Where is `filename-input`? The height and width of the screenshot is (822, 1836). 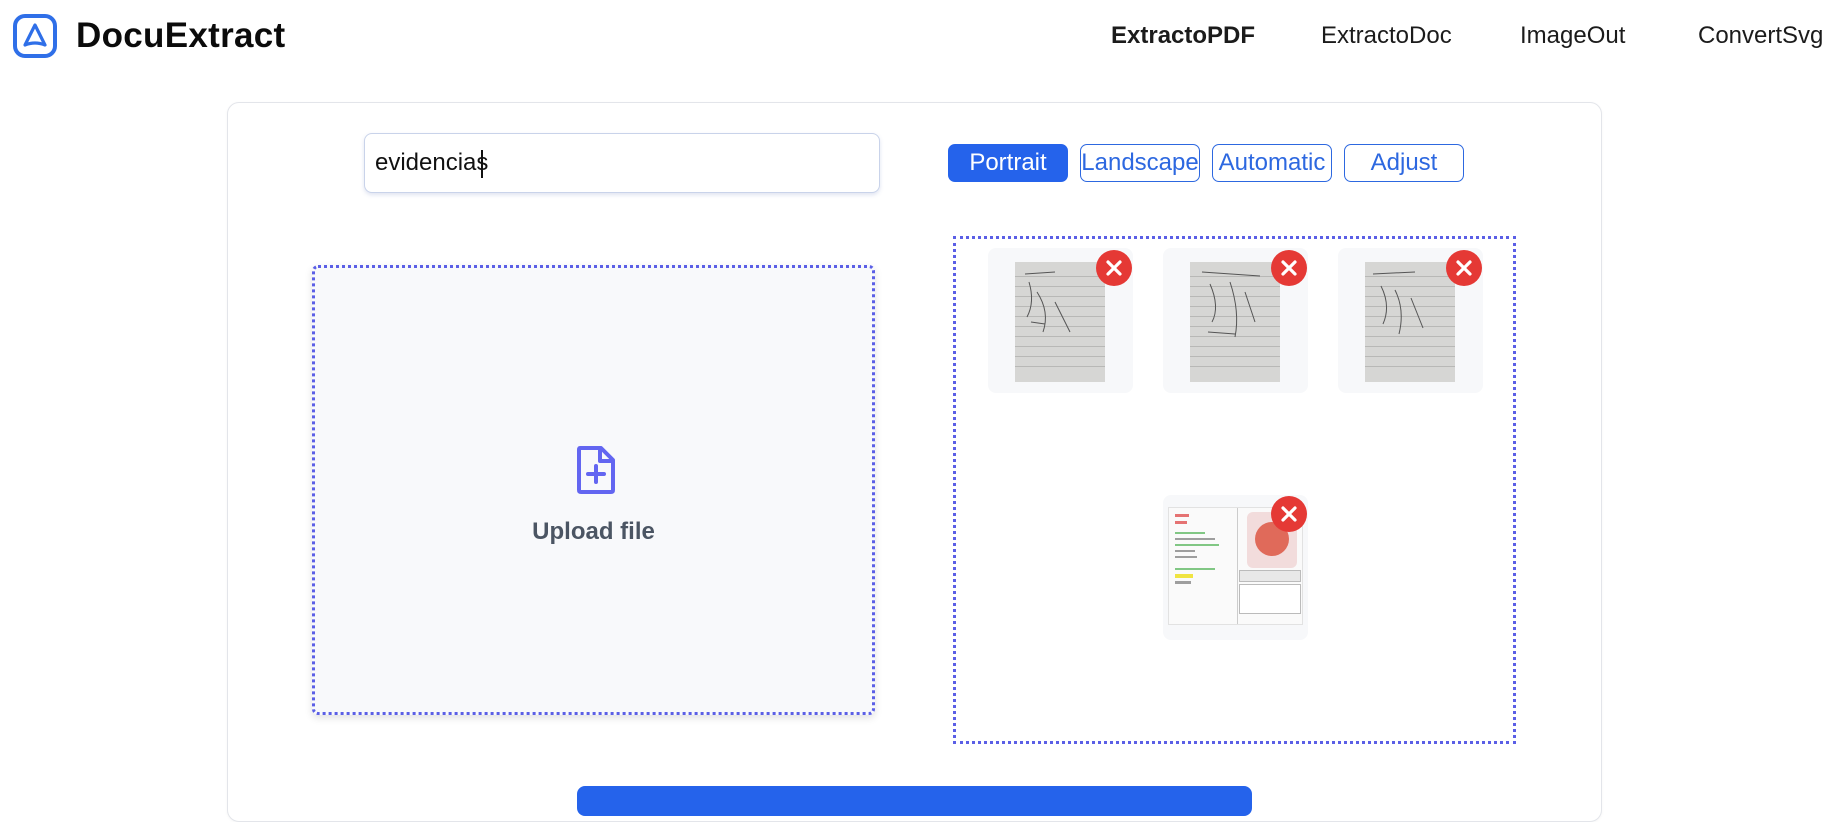
filename-input is located at coordinates (622, 163).